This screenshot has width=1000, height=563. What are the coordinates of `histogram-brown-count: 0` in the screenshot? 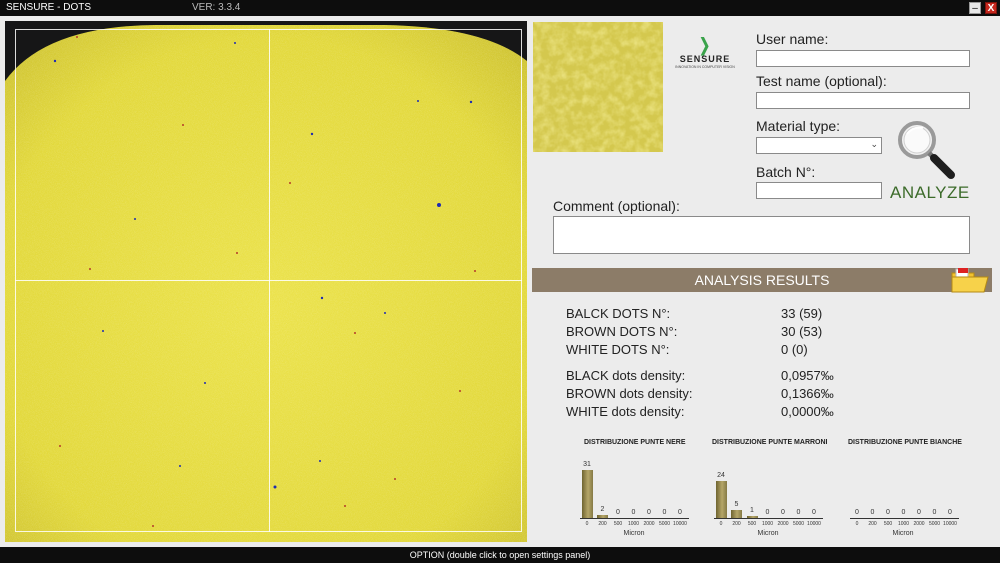 It's located at (814, 512).